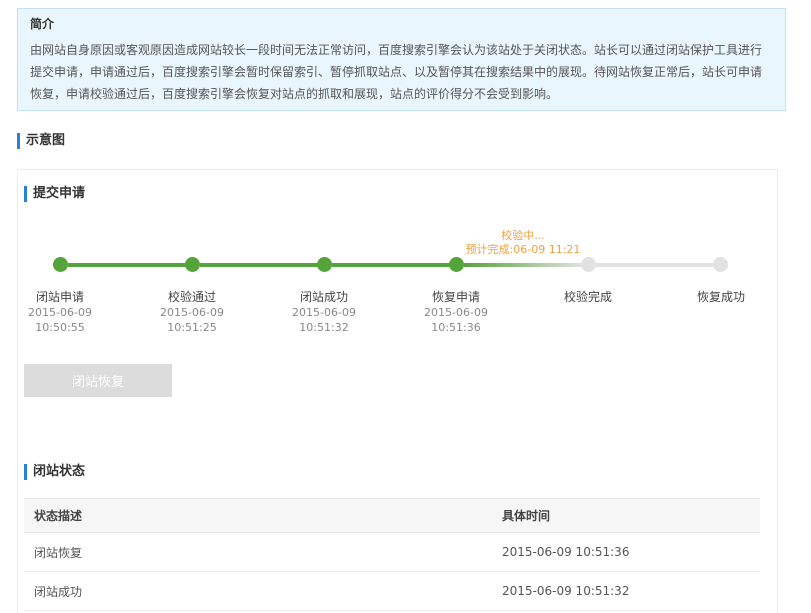  Describe the element at coordinates (60, 327) in the screenshot. I see `step-time: 10:50:55` at that location.